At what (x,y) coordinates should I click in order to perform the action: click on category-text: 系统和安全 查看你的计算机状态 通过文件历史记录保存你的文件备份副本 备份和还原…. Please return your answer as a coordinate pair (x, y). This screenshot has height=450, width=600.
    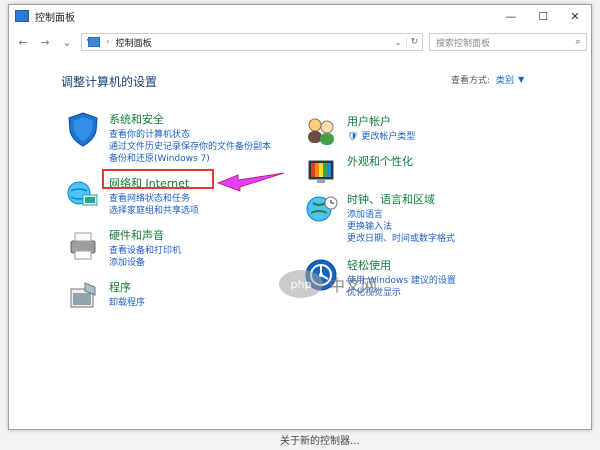
    Looking at the image, I should click on (190, 138).